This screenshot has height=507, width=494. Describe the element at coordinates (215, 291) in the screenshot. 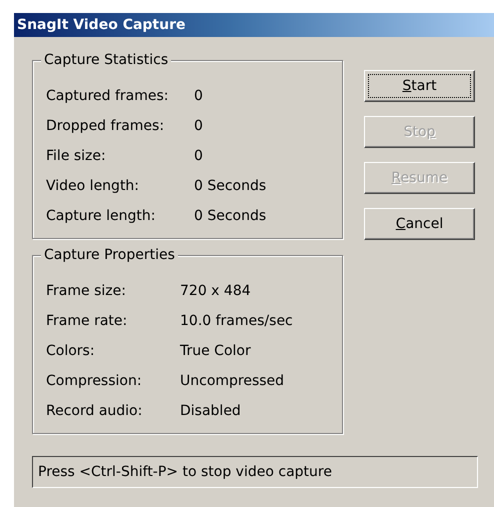

I see `field-value: 720 x 484` at that location.